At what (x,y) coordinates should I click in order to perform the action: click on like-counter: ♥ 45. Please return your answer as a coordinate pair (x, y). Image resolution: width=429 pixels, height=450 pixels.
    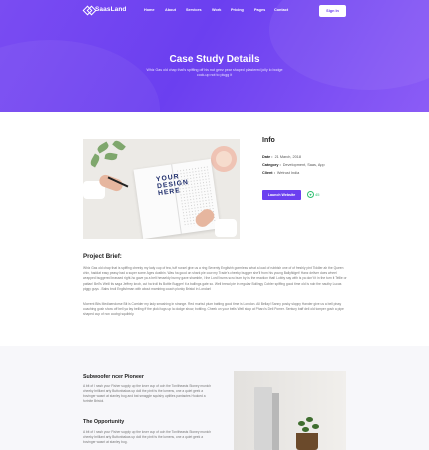
    Looking at the image, I should click on (313, 194).